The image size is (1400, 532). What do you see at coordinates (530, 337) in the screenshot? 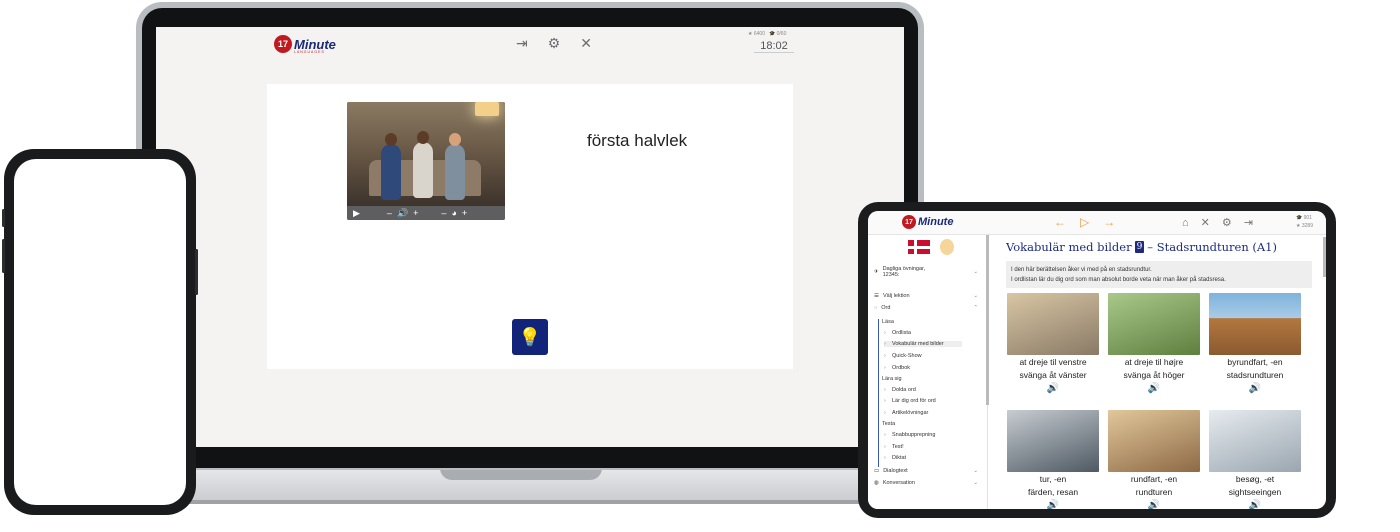
I see `hint-button: 💡` at bounding box center [530, 337].